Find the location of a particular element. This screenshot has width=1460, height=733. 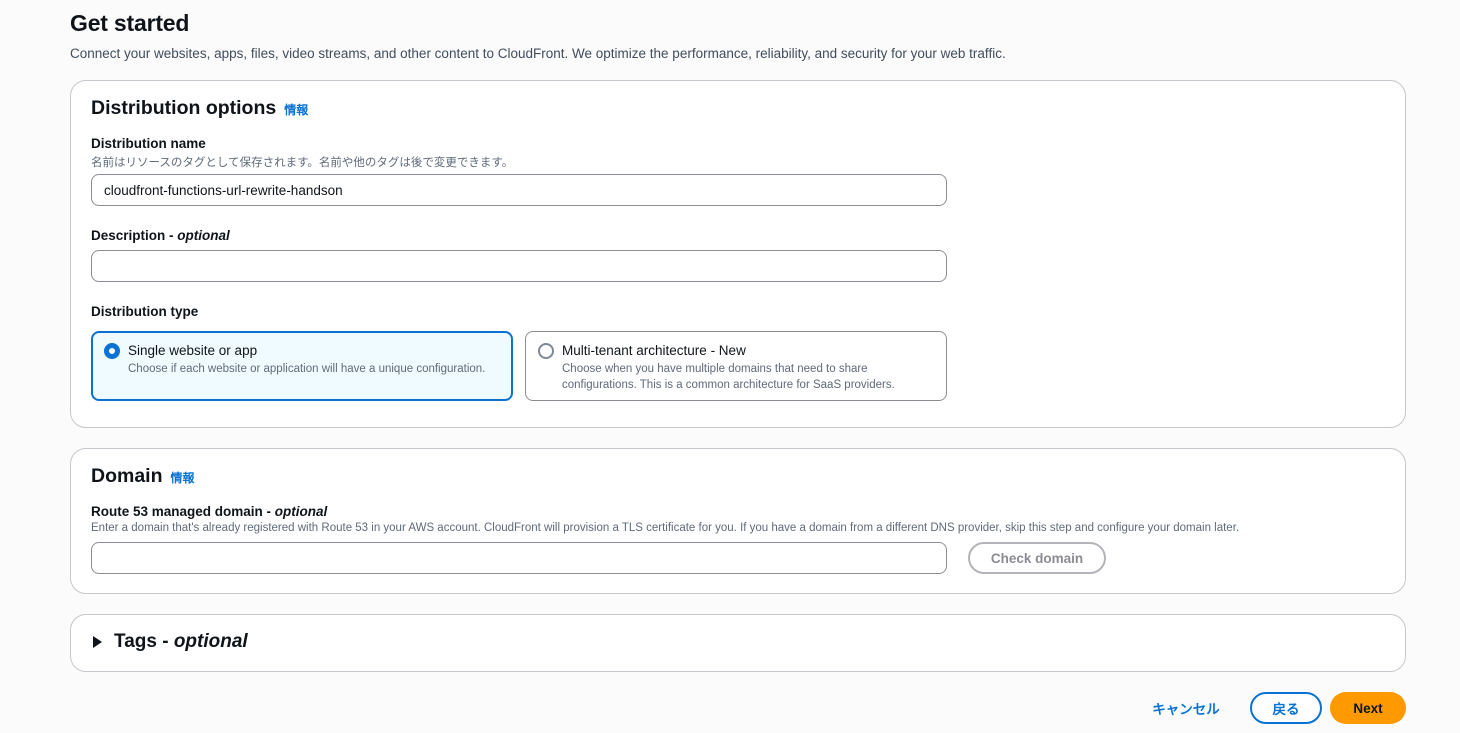

route53-optional-text: optional is located at coordinates (301, 511).